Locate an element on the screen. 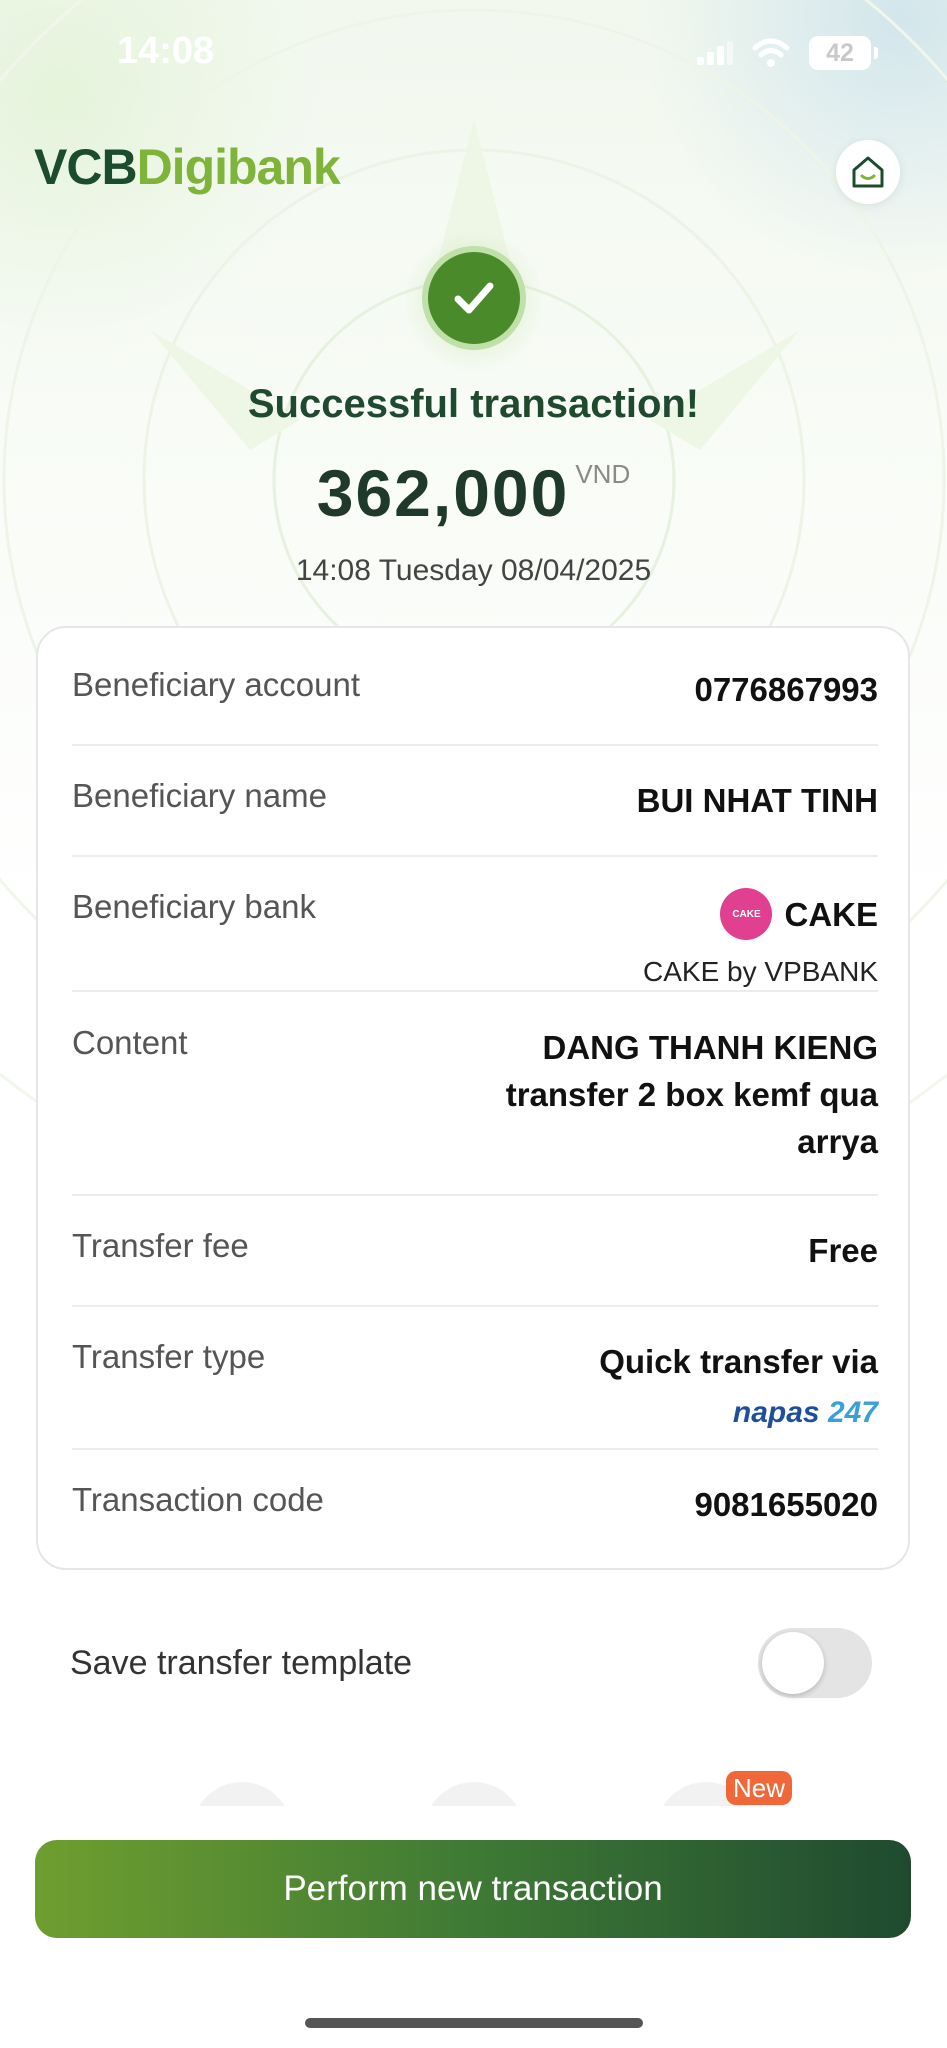  content-line: arrya is located at coordinates (837, 1141).